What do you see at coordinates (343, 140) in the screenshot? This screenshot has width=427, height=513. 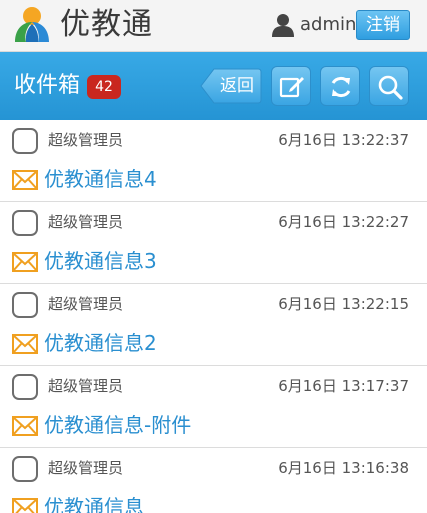 I see `message-time: 6月16日 13:22:37` at bounding box center [343, 140].